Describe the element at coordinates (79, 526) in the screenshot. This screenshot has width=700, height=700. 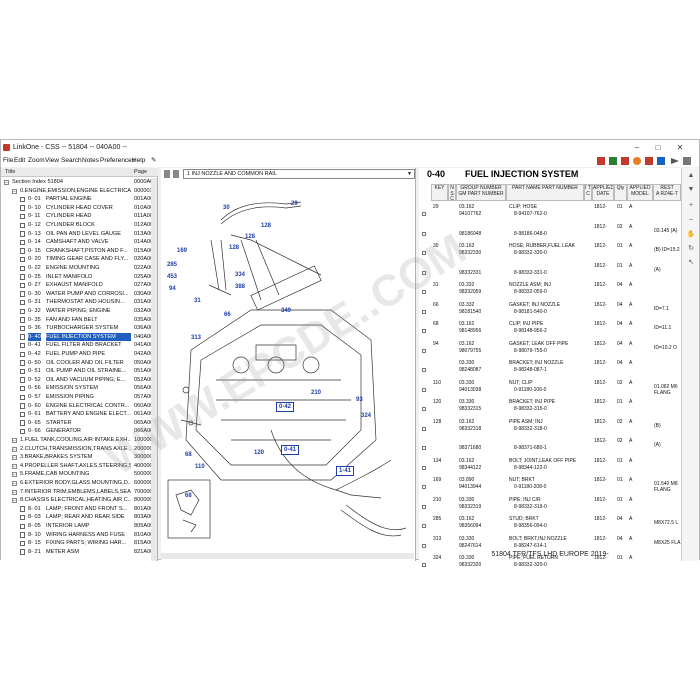
I see `tree-row: 8- 05 INTERIOR LAMP 805A00` at that location.